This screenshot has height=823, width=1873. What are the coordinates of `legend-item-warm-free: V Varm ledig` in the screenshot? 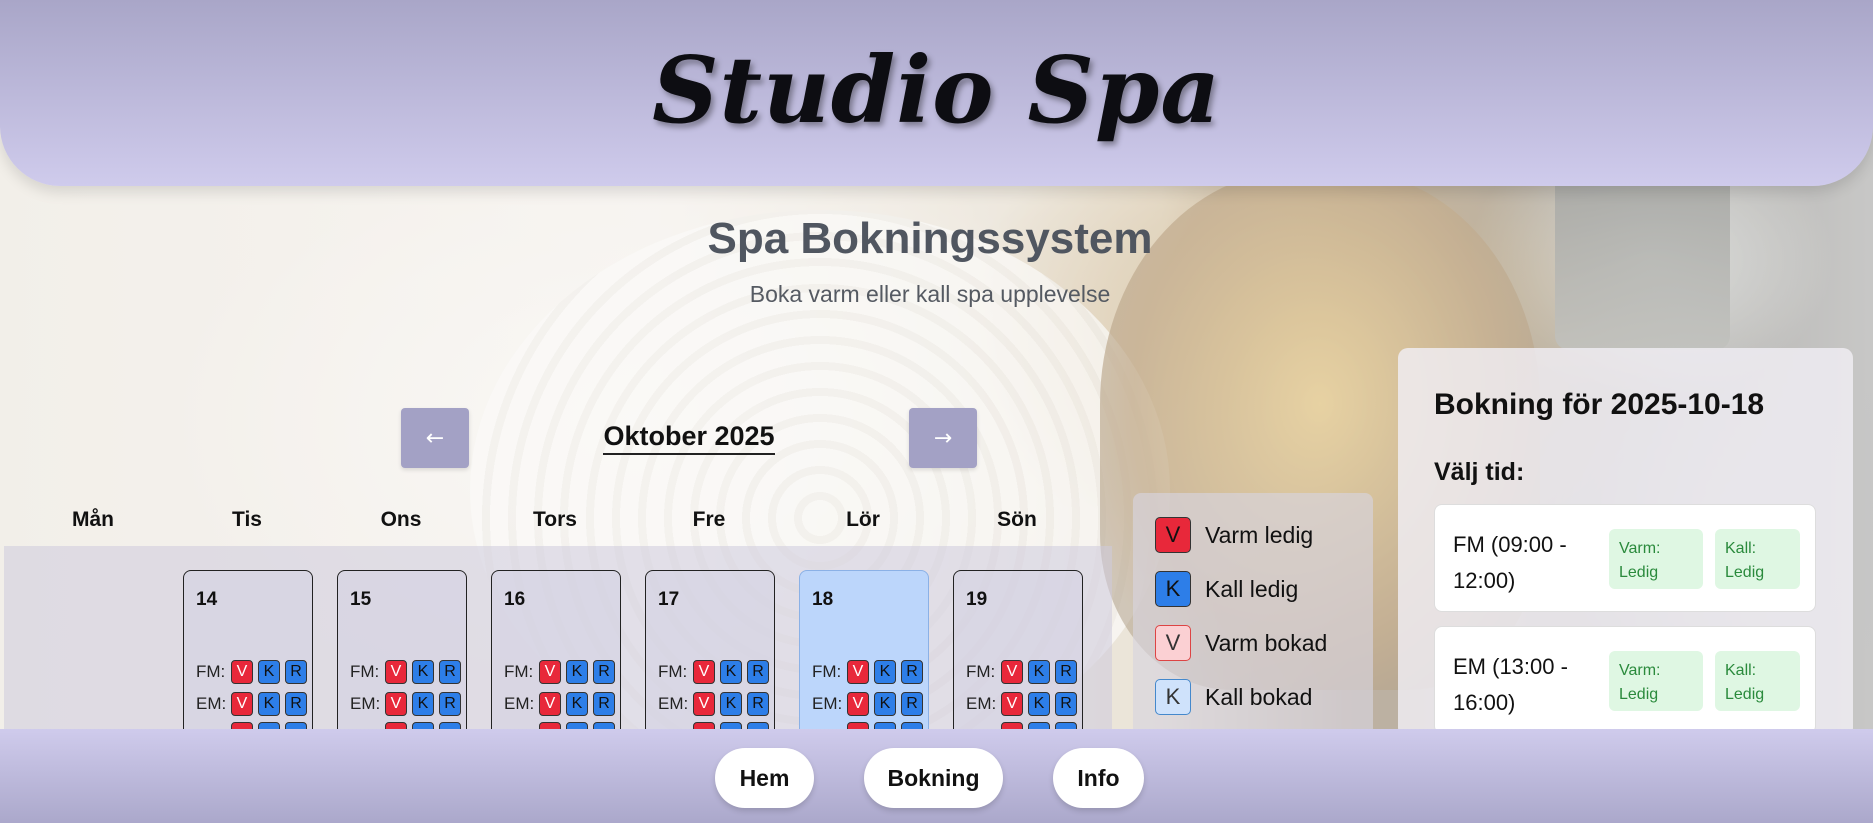 It's located at (1234, 535).